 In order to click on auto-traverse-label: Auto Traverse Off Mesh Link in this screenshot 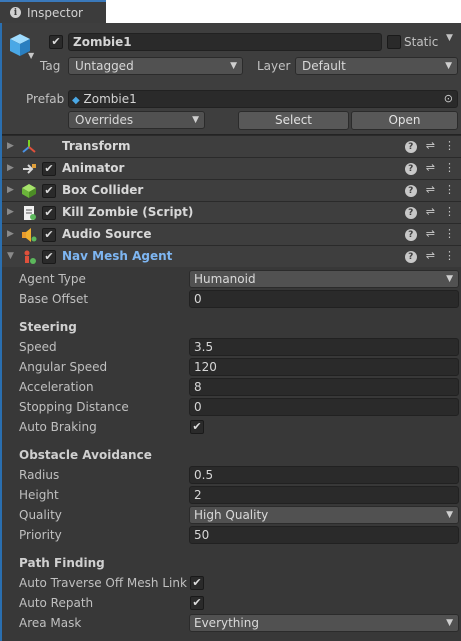, I will do `click(103, 583)`.